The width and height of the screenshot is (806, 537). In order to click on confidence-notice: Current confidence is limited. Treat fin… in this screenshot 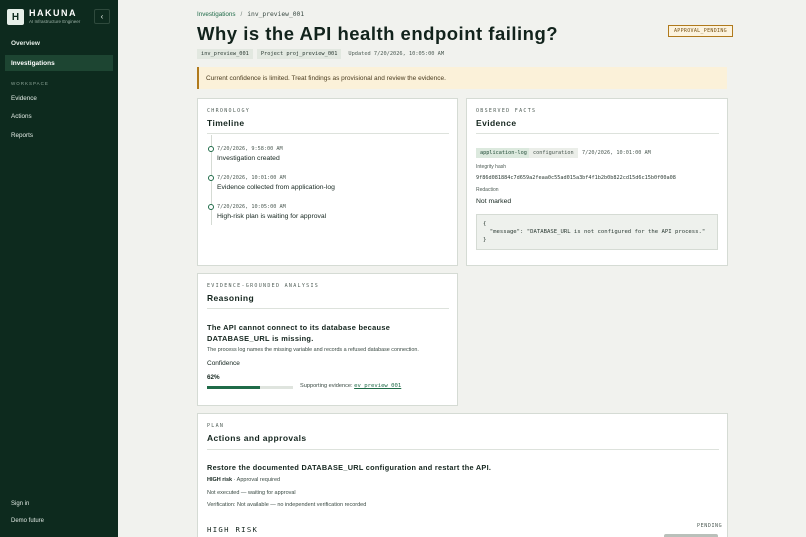, I will do `click(462, 78)`.